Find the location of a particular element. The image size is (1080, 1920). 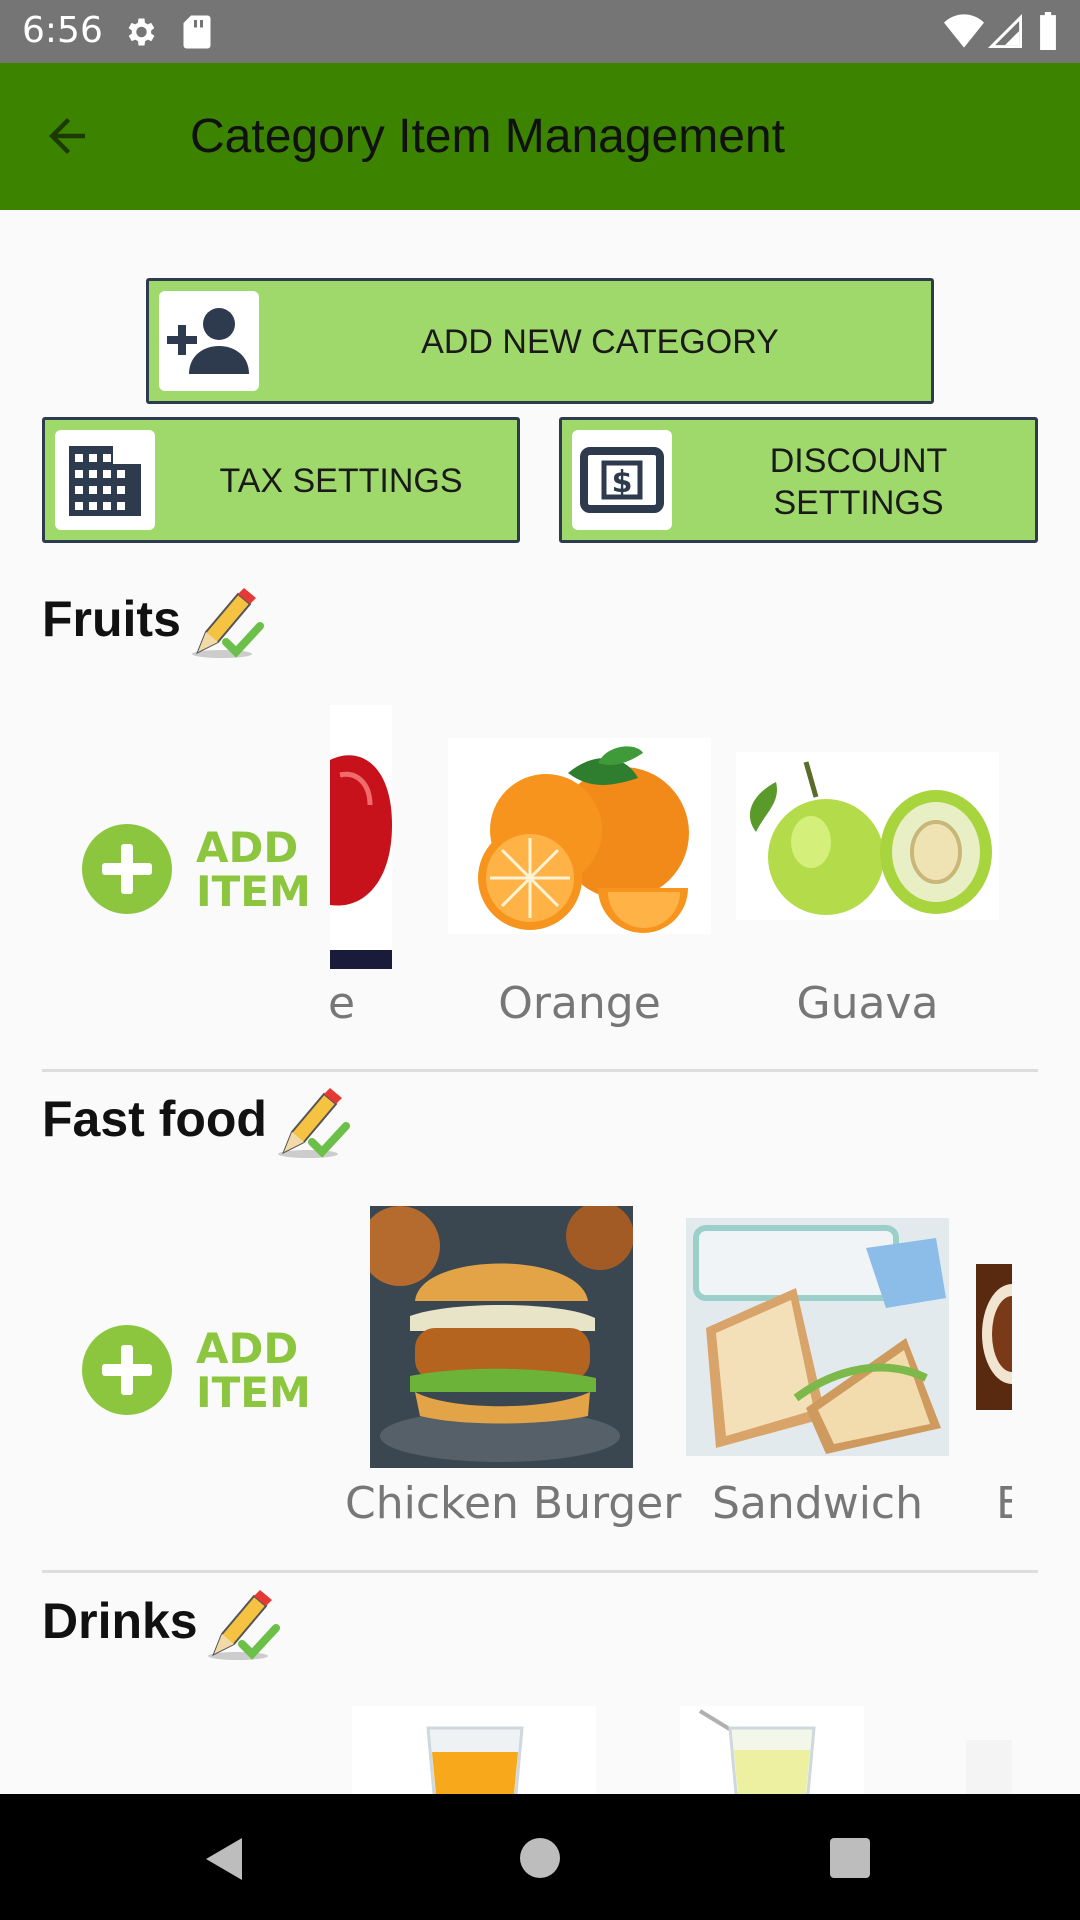

nav-home-icon is located at coordinates (540, 1858).